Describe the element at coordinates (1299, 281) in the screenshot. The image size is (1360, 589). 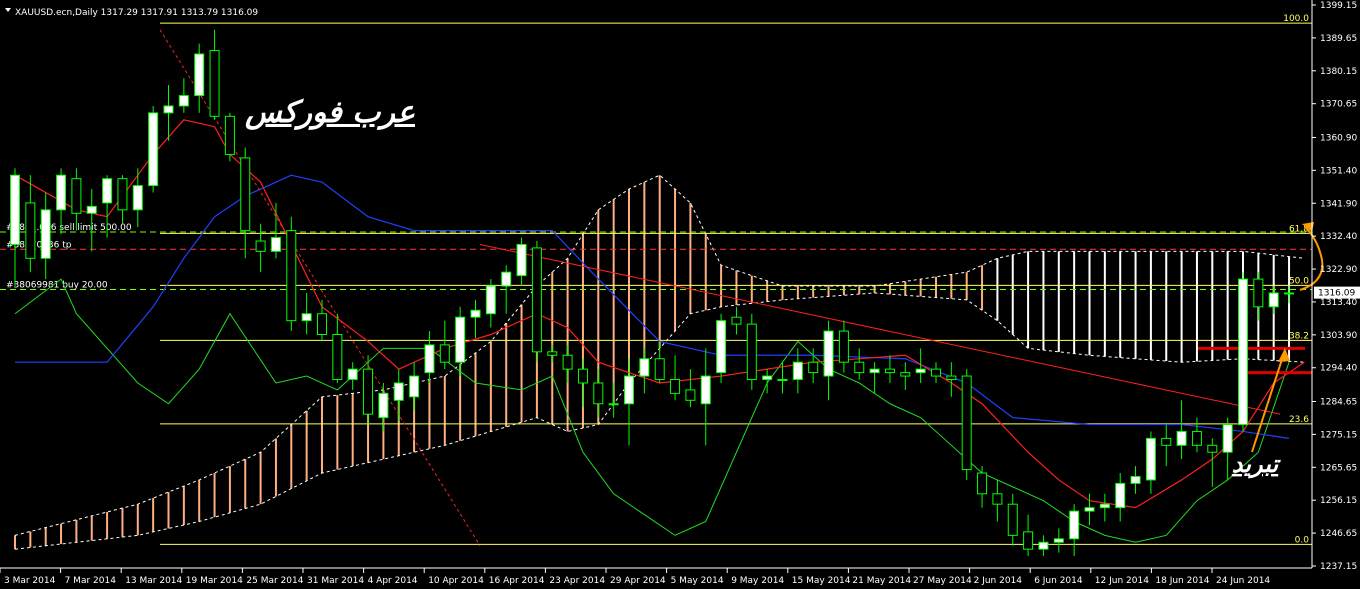
I see `fib-level-label: 50.0` at that location.